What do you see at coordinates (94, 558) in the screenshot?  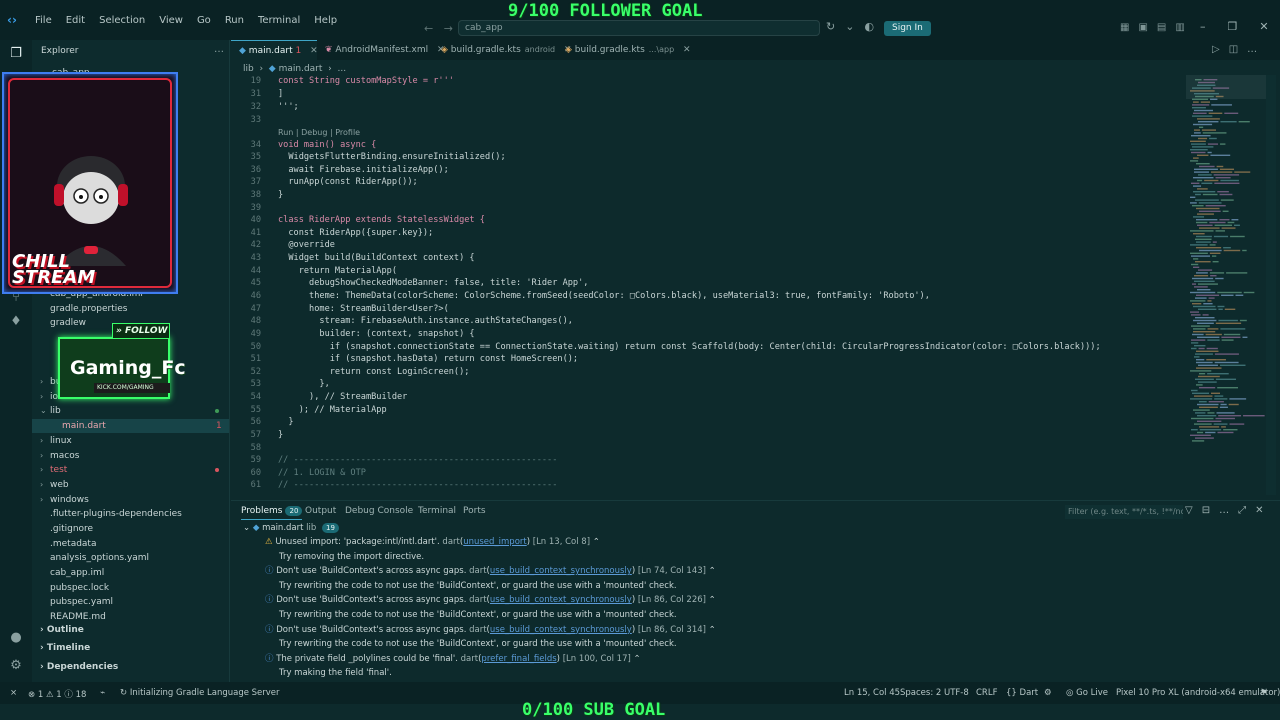 I see `file-item: analysis_options.yaml` at bounding box center [94, 558].